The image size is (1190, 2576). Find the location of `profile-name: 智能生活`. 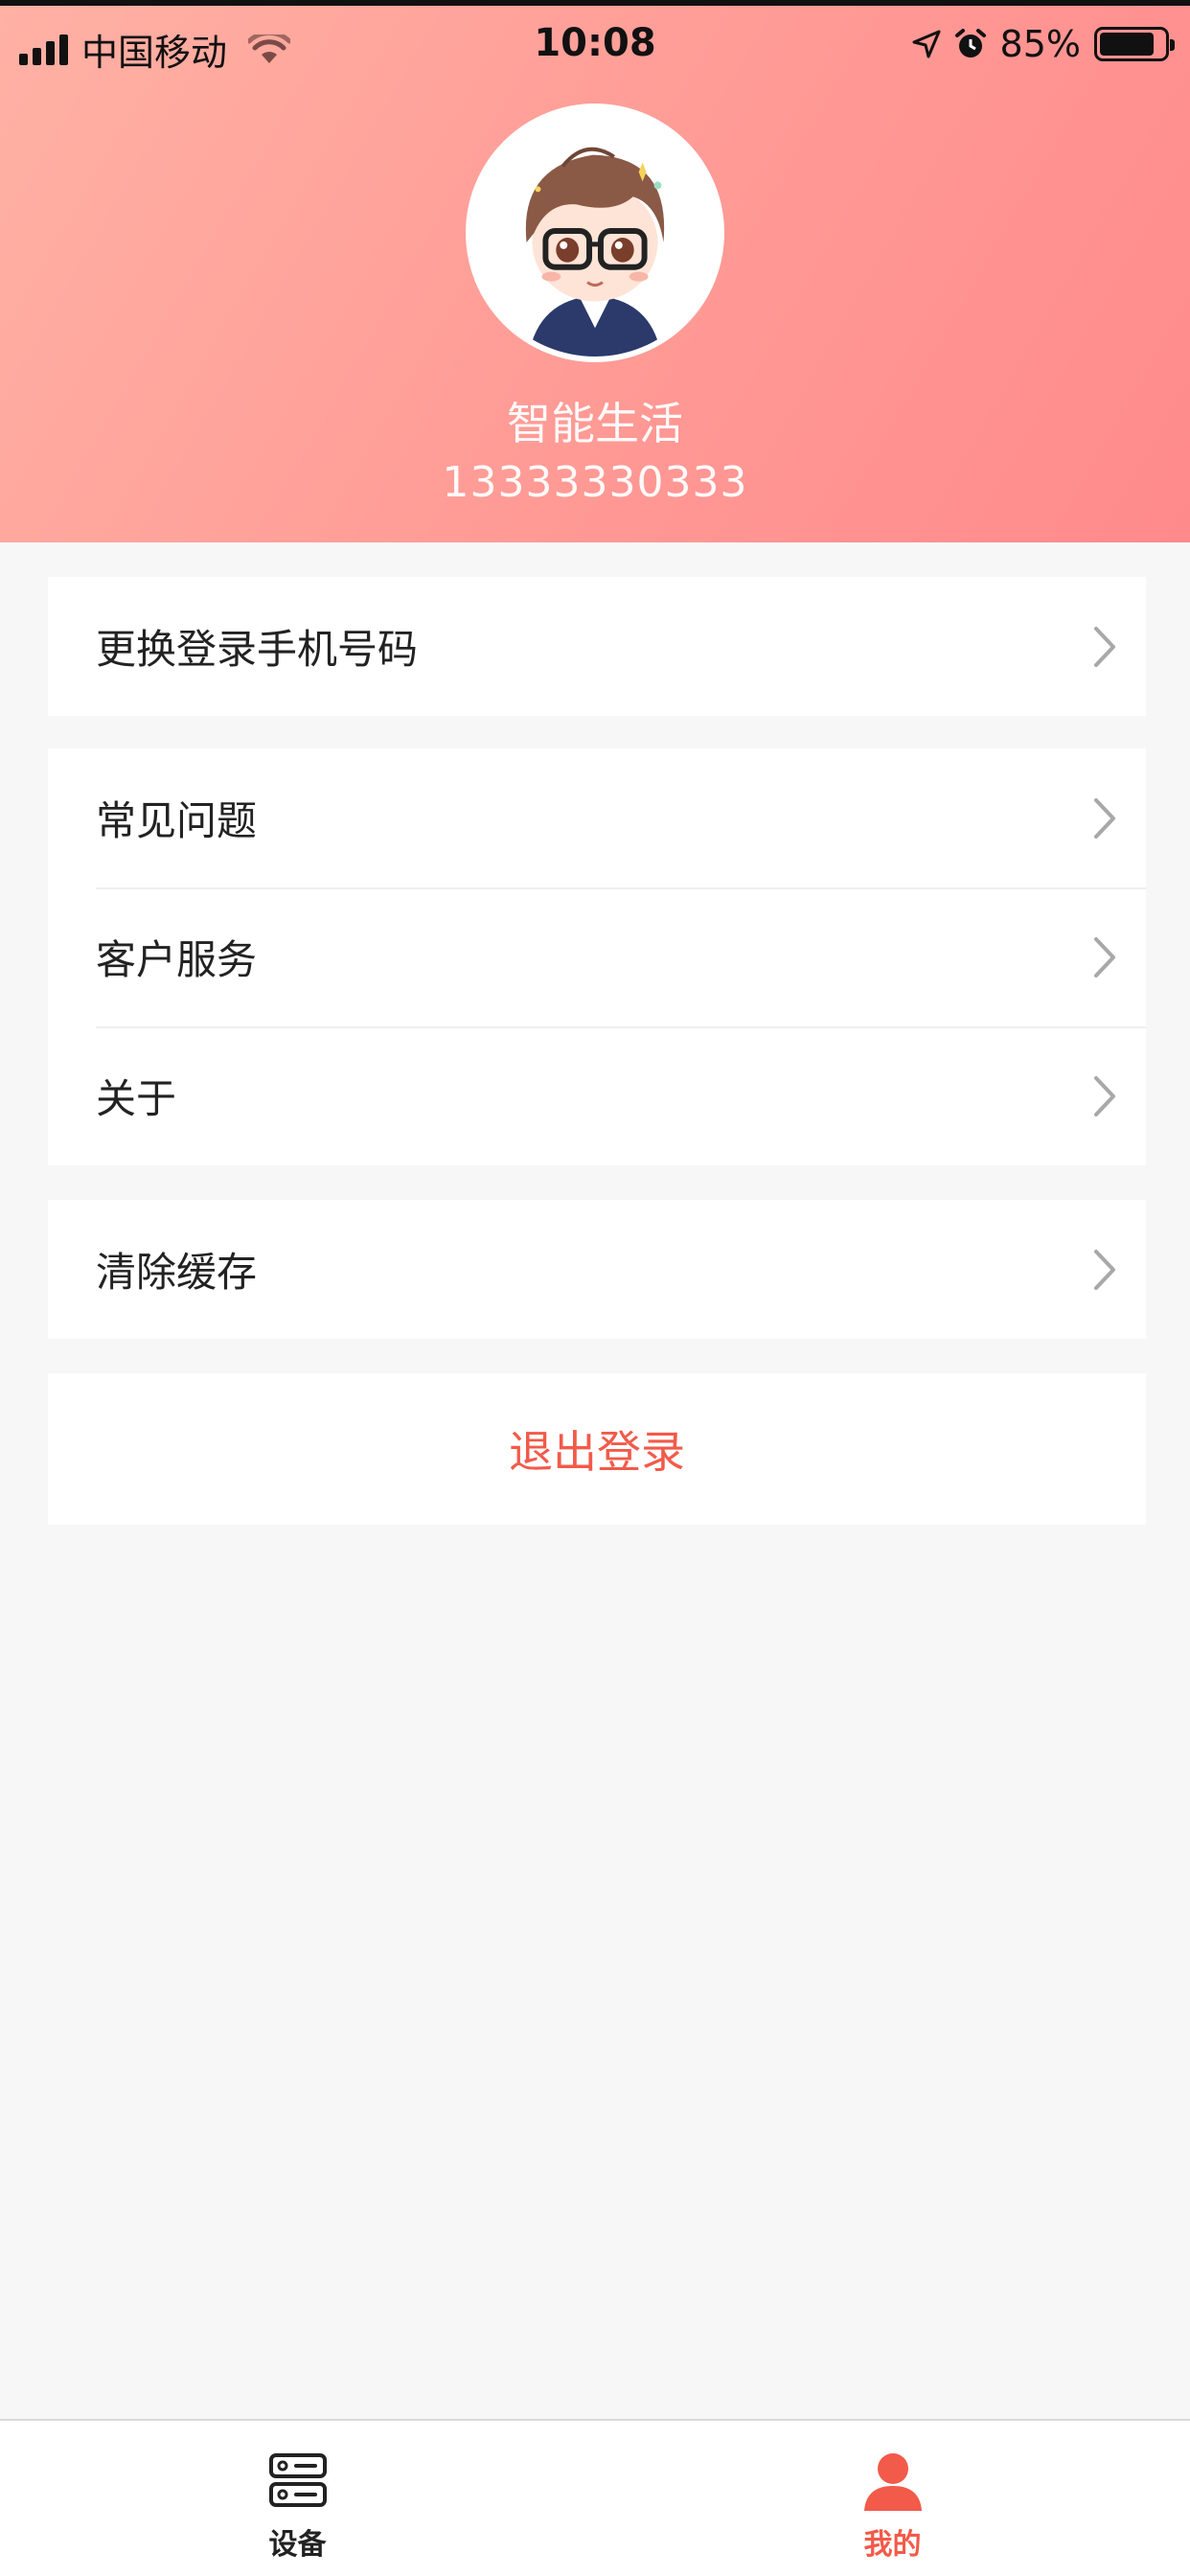

profile-name: 智能生活 is located at coordinates (595, 423).